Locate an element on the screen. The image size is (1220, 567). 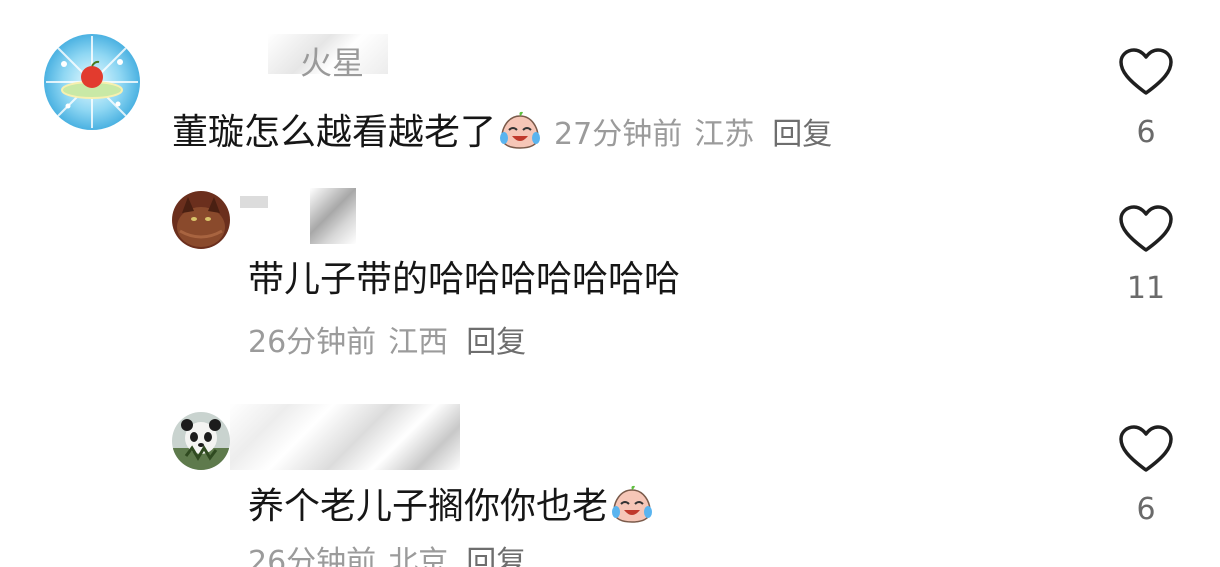
avatar-apple is located at coordinates (92, 82).